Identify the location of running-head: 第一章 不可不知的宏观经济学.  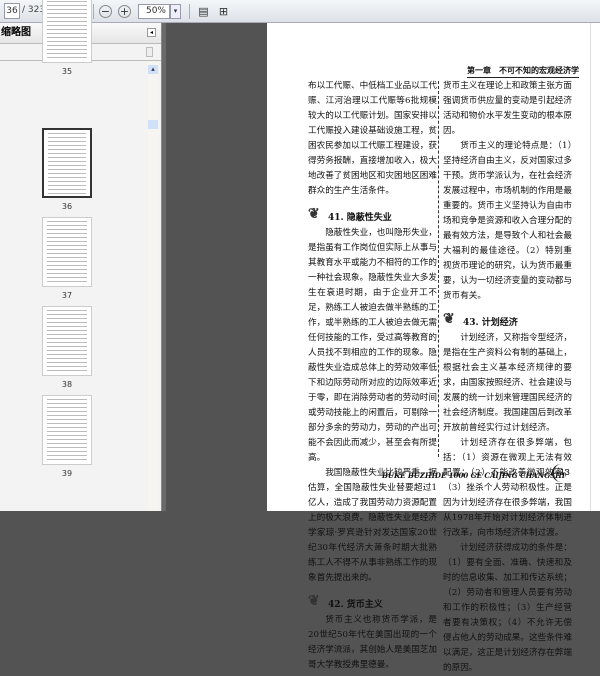
(523, 71).